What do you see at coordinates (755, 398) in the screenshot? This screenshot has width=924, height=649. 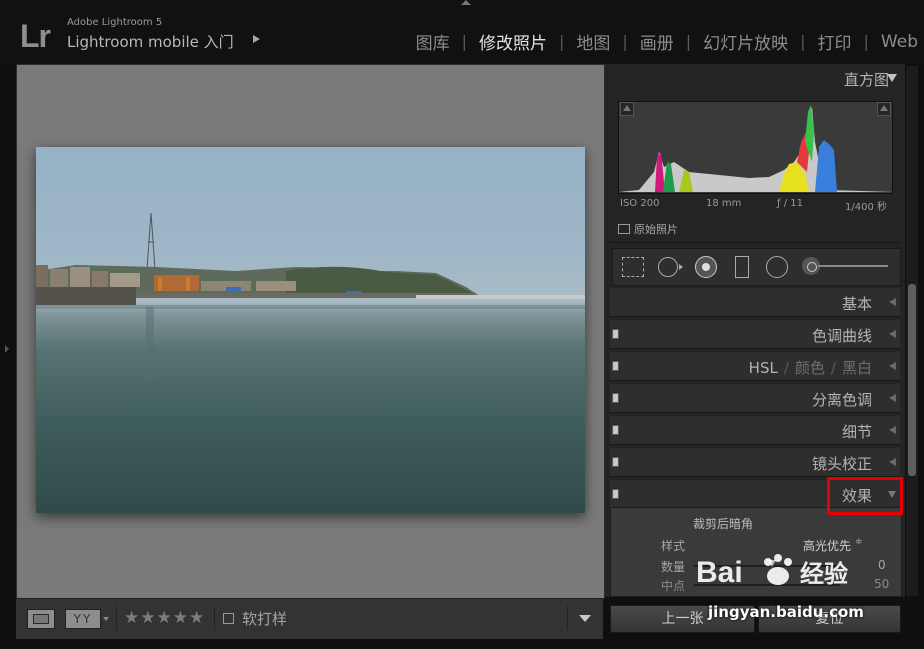 I see `panel-split-toning-header: 分离色调` at bounding box center [755, 398].